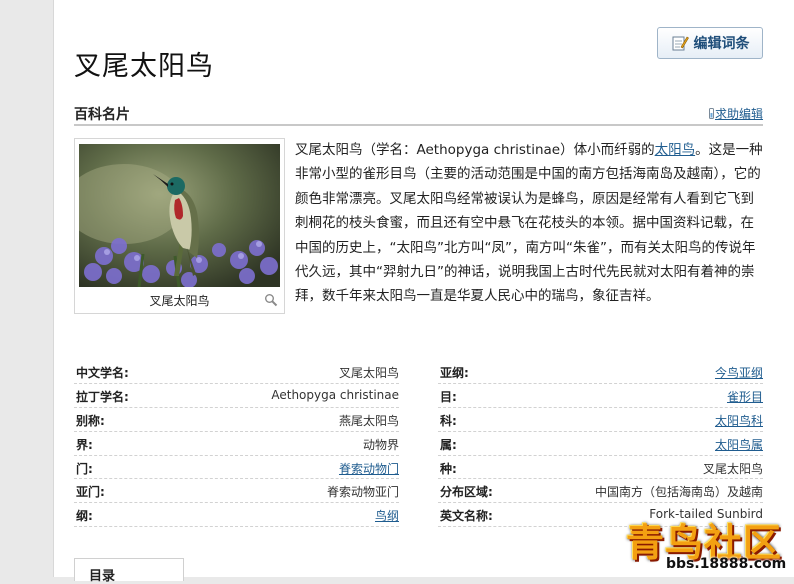  What do you see at coordinates (84, 444) in the screenshot?
I see `info-label: 界:` at bounding box center [84, 444].